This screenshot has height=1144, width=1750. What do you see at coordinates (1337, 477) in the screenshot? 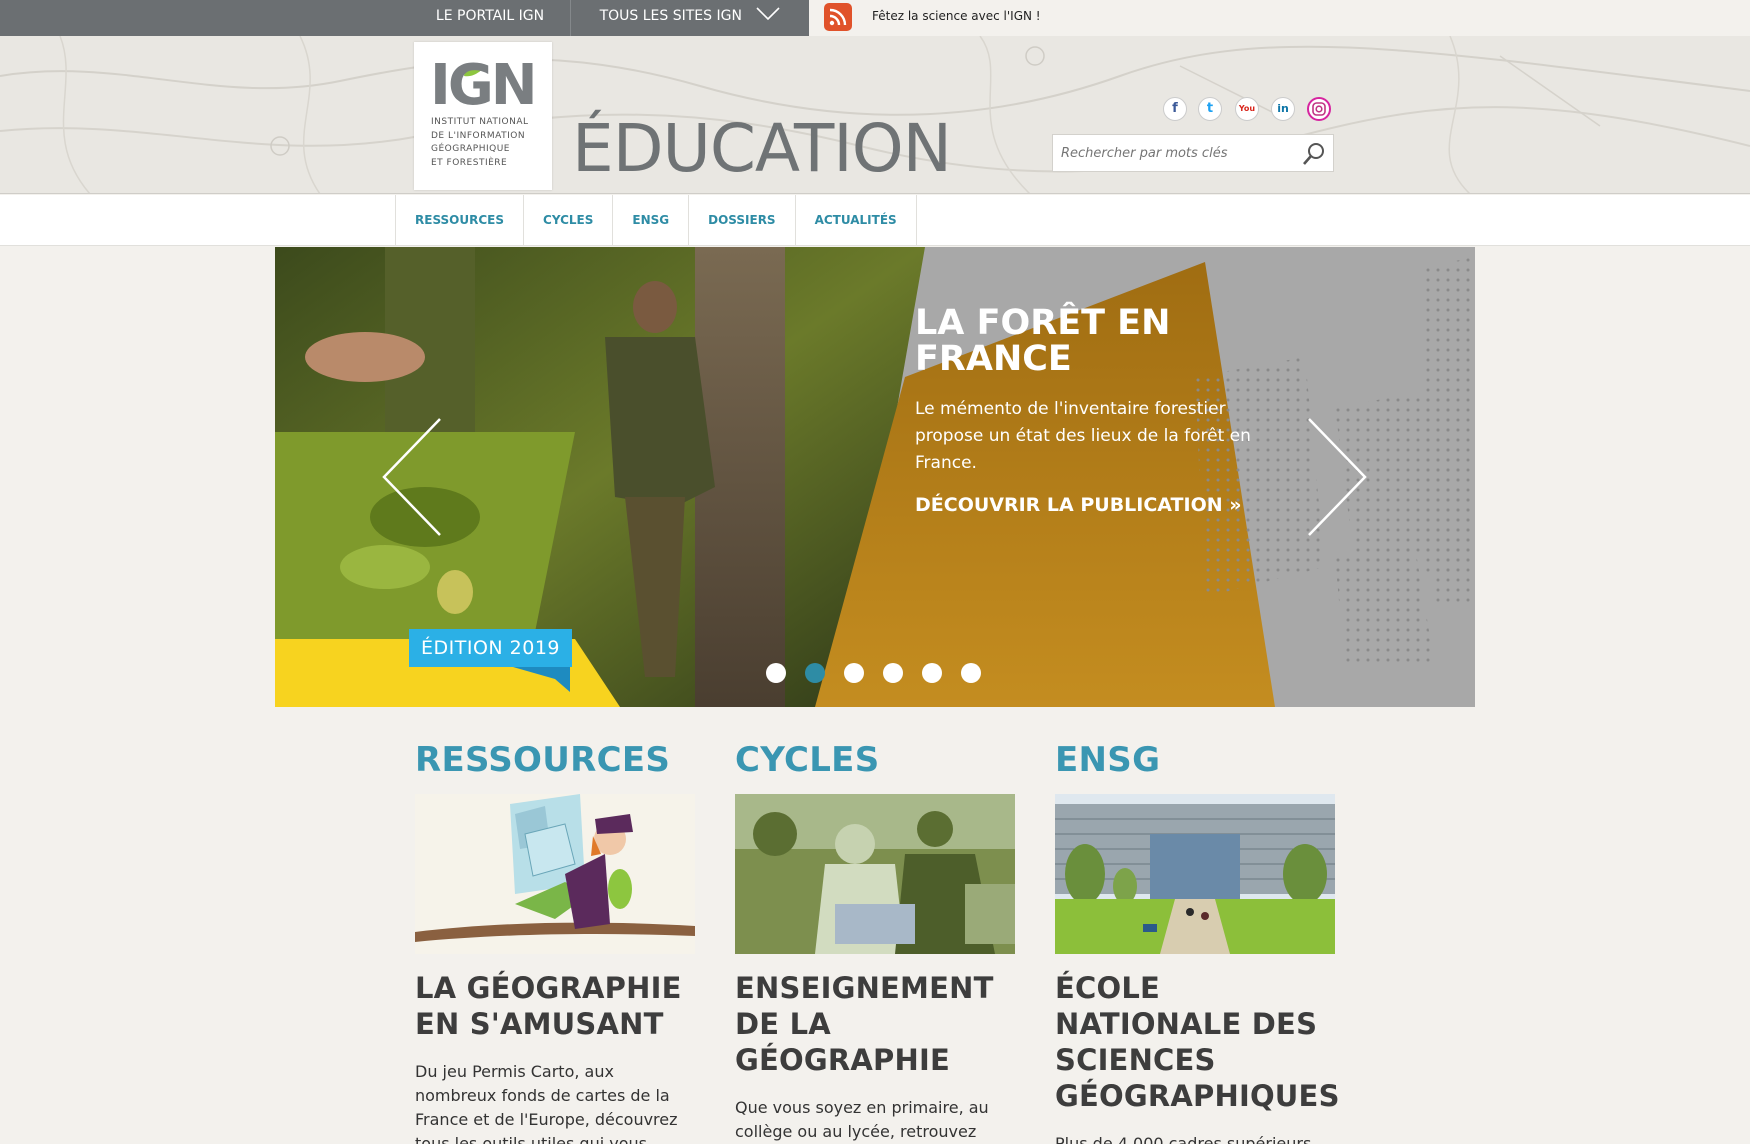
I see `chevron-right-icon` at bounding box center [1337, 477].